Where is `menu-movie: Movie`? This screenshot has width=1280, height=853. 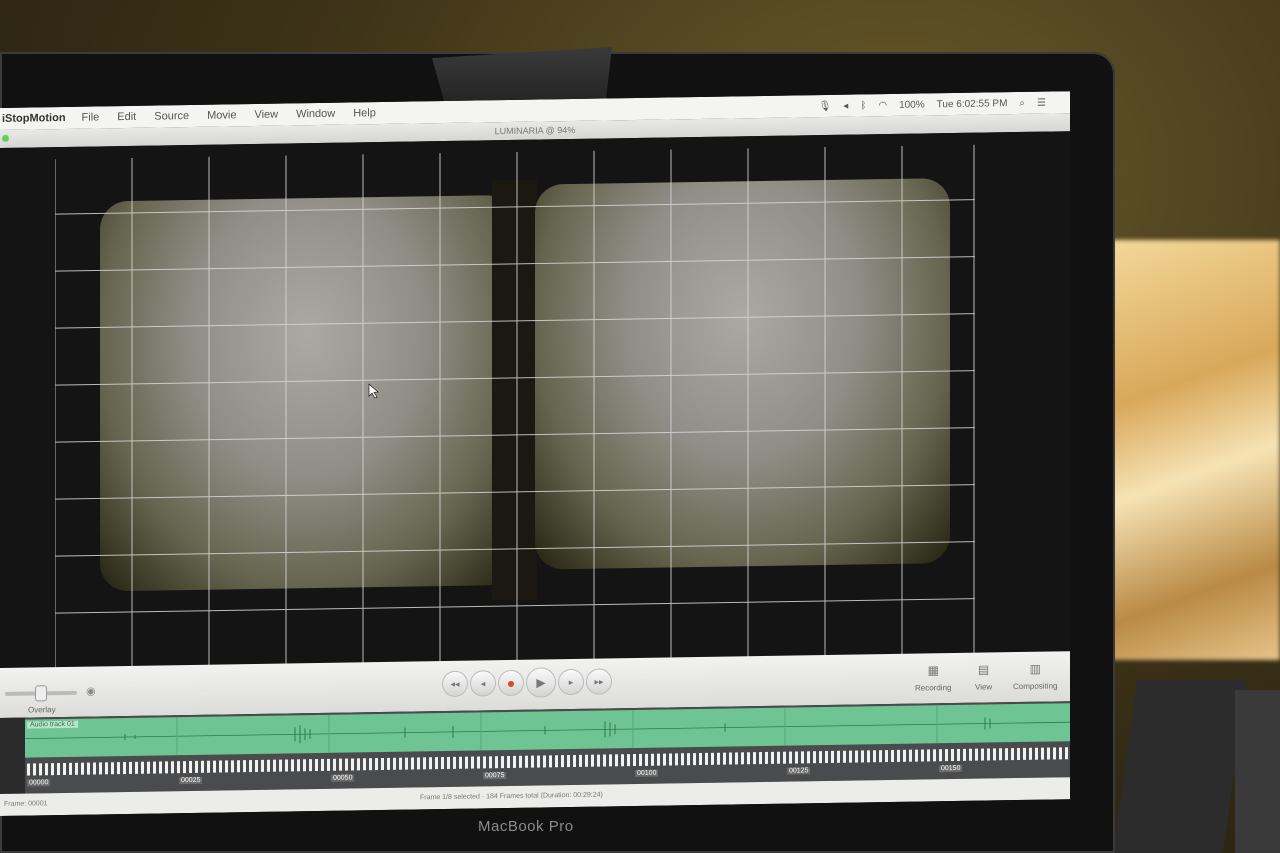 menu-movie: Movie is located at coordinates (221, 115).